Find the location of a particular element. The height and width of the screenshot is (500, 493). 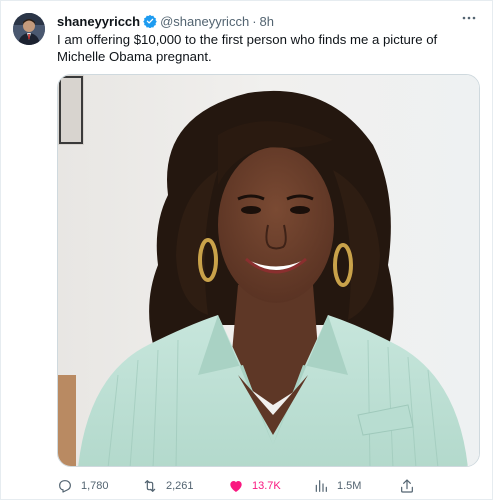

tweet-header: shaneyyricch @shaneyyricch · 8h is located at coordinates (165, 21).